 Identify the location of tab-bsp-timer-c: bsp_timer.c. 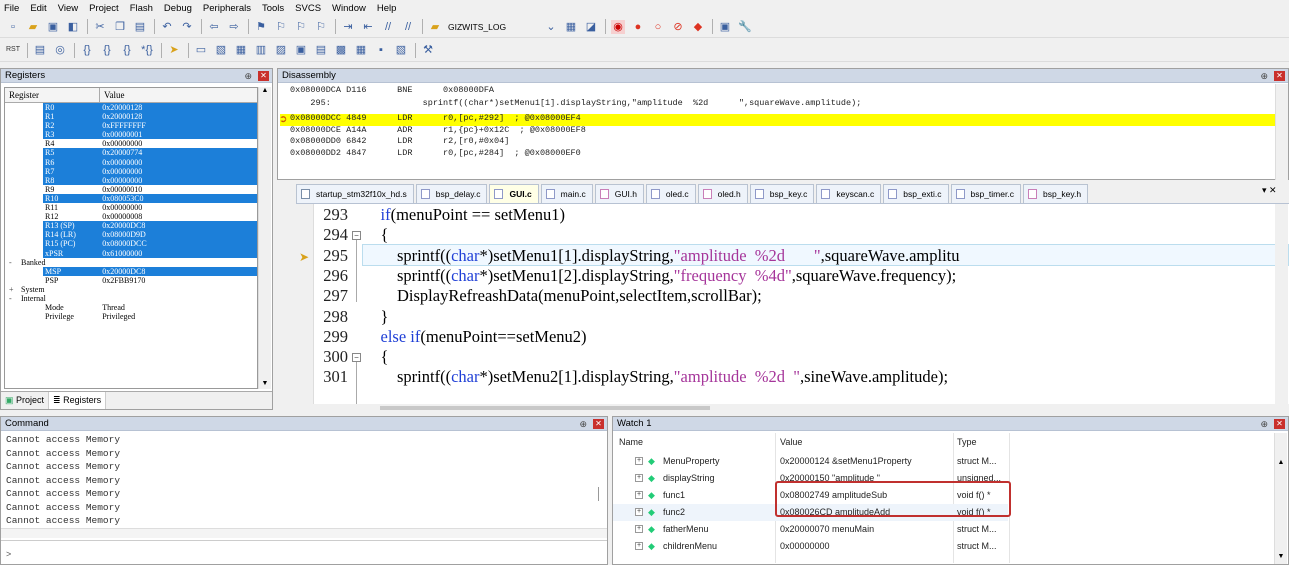
(985, 193).